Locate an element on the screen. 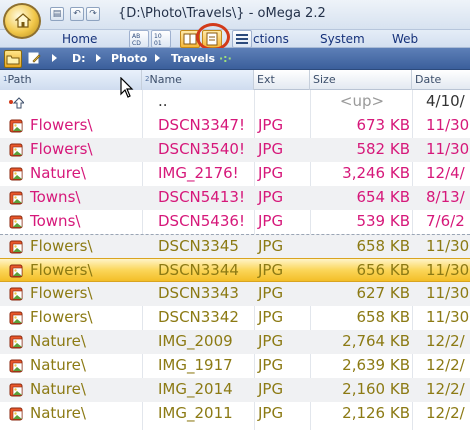 The image size is (470, 430). breadcrumb-photo: Photo is located at coordinates (129, 58).